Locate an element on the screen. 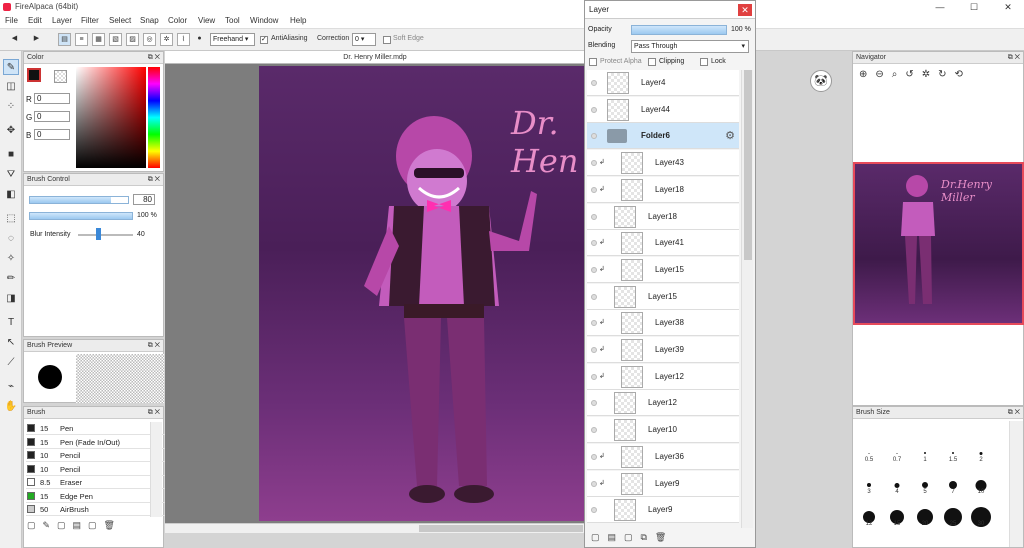  snap-grid-icon: ▦ is located at coordinates (98, 39).